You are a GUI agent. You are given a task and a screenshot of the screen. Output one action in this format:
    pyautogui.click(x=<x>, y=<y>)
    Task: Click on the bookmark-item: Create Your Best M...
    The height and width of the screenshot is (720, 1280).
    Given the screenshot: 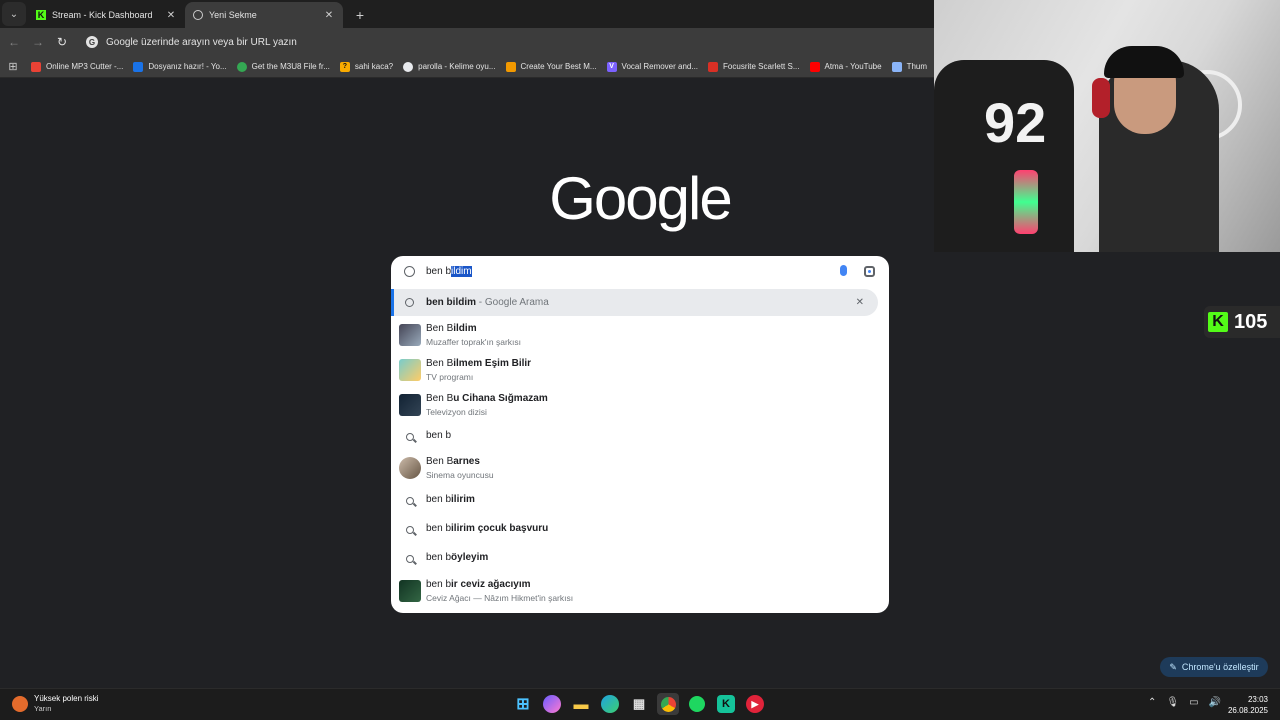 What is the action you would take?
    pyautogui.click(x=551, y=66)
    